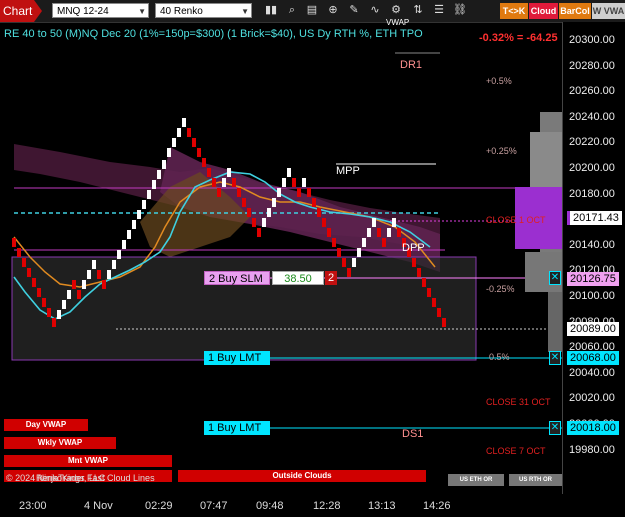  Describe the element at coordinates (203, 10) in the screenshot. I see `bar-type-selector: 40 Renko ▼` at that location.